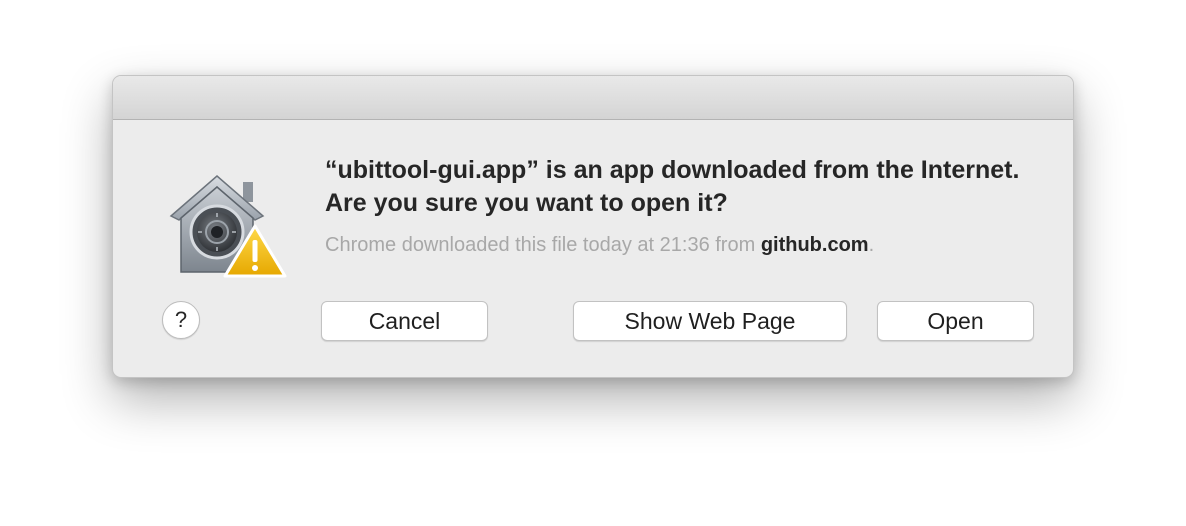  I want to click on download-source-suffix: ., so click(871, 245).